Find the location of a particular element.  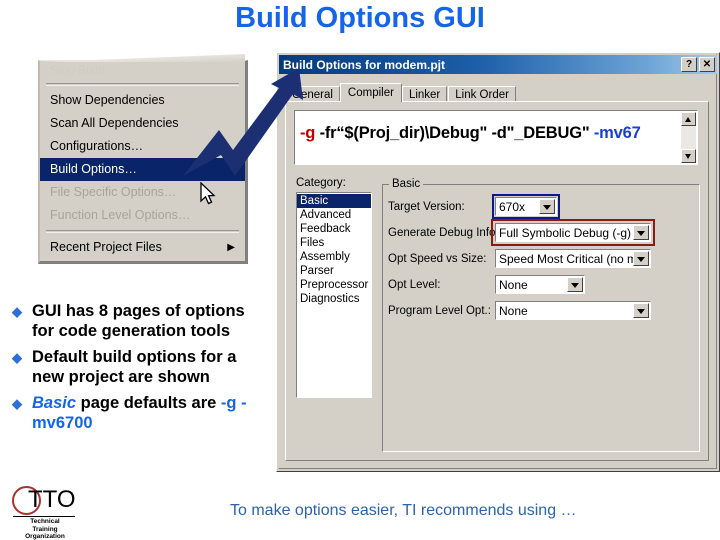

menu-item-recent-project-files: ▶ Recent Project Files is located at coordinates (142, 247).